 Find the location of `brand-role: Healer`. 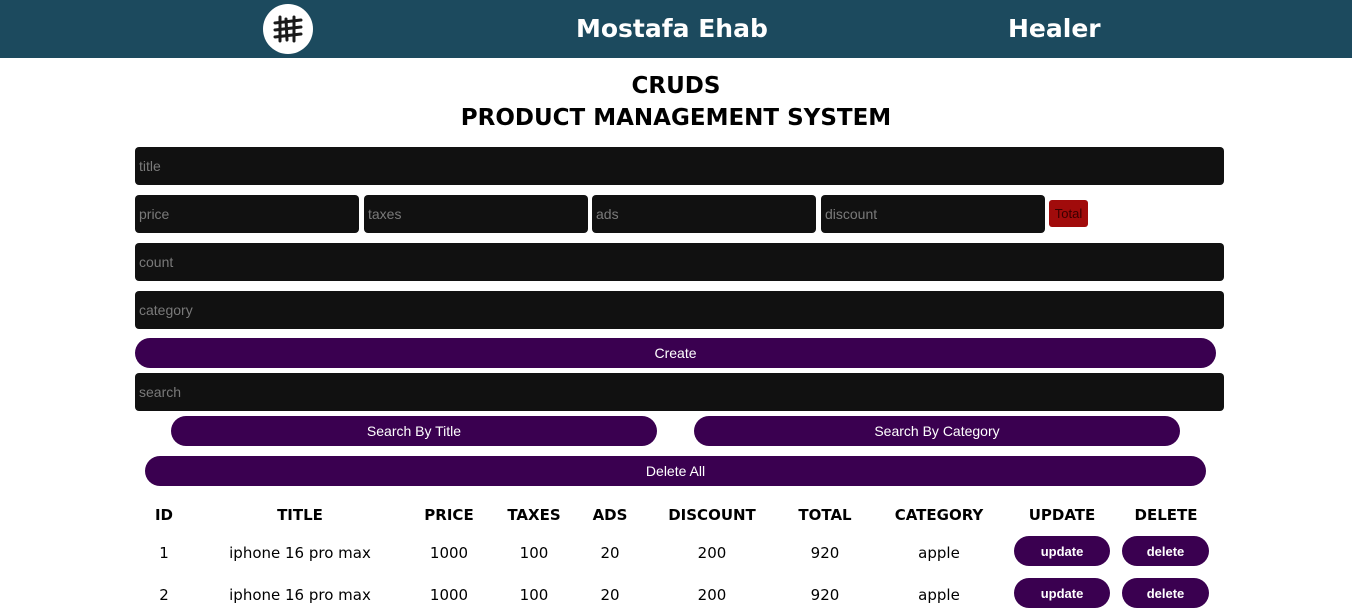

brand-role: Healer is located at coordinates (1054, 28).